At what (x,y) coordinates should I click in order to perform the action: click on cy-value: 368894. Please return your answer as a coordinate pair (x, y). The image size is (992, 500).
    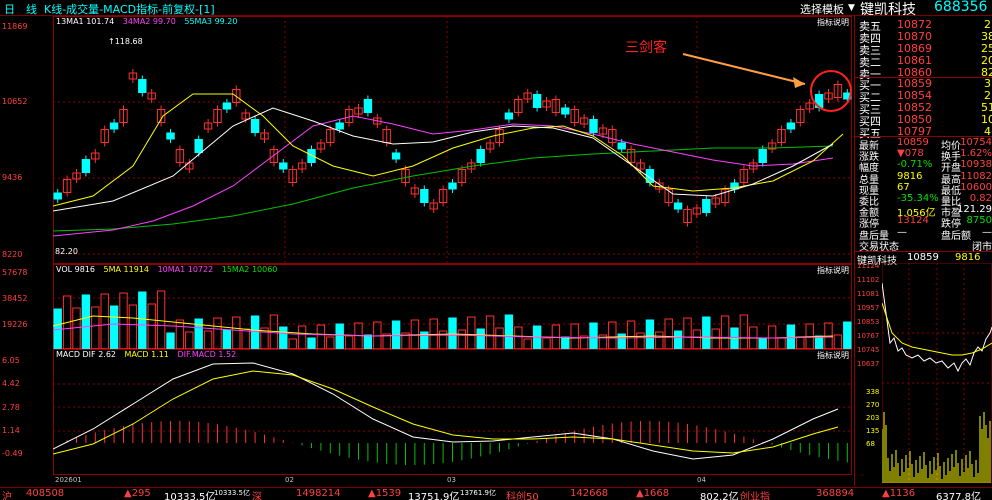
    Looking at the image, I should click on (835, 493).